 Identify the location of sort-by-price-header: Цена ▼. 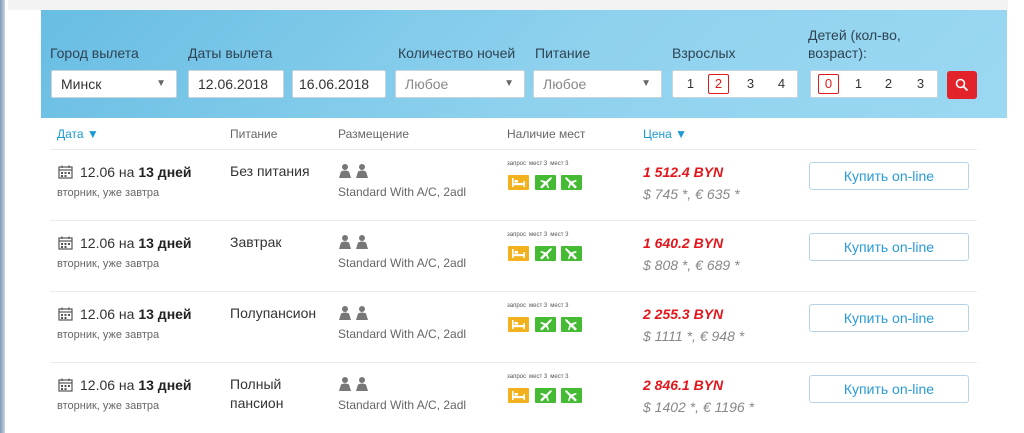
(665, 134).